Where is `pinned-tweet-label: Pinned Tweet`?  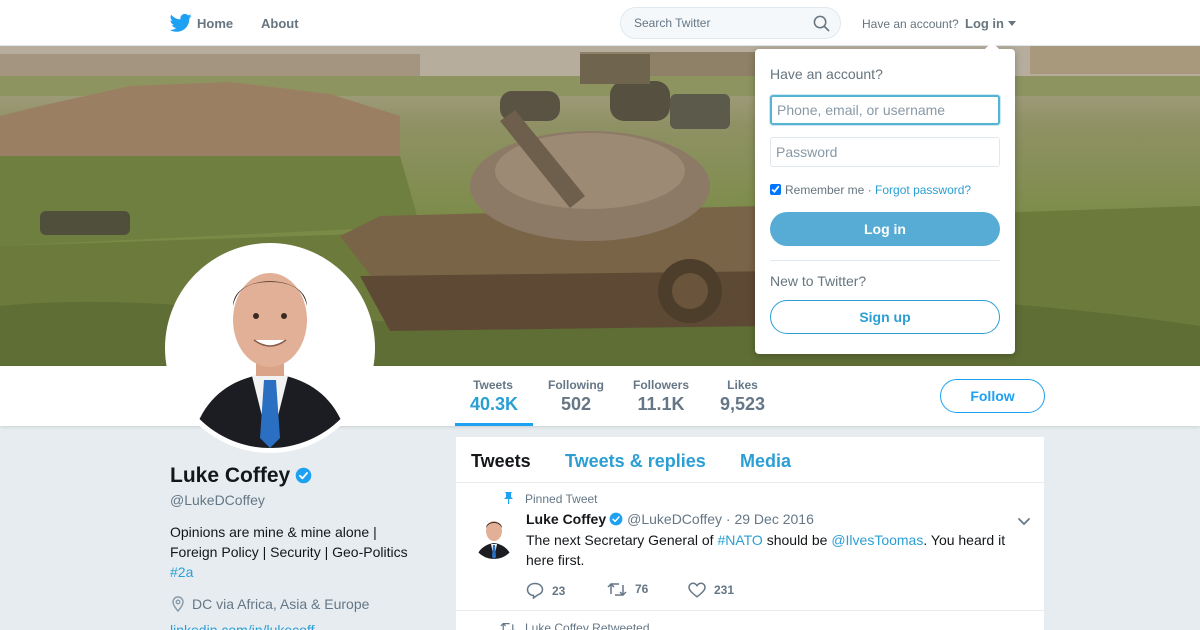 pinned-tweet-label: Pinned Tweet is located at coordinates (561, 499).